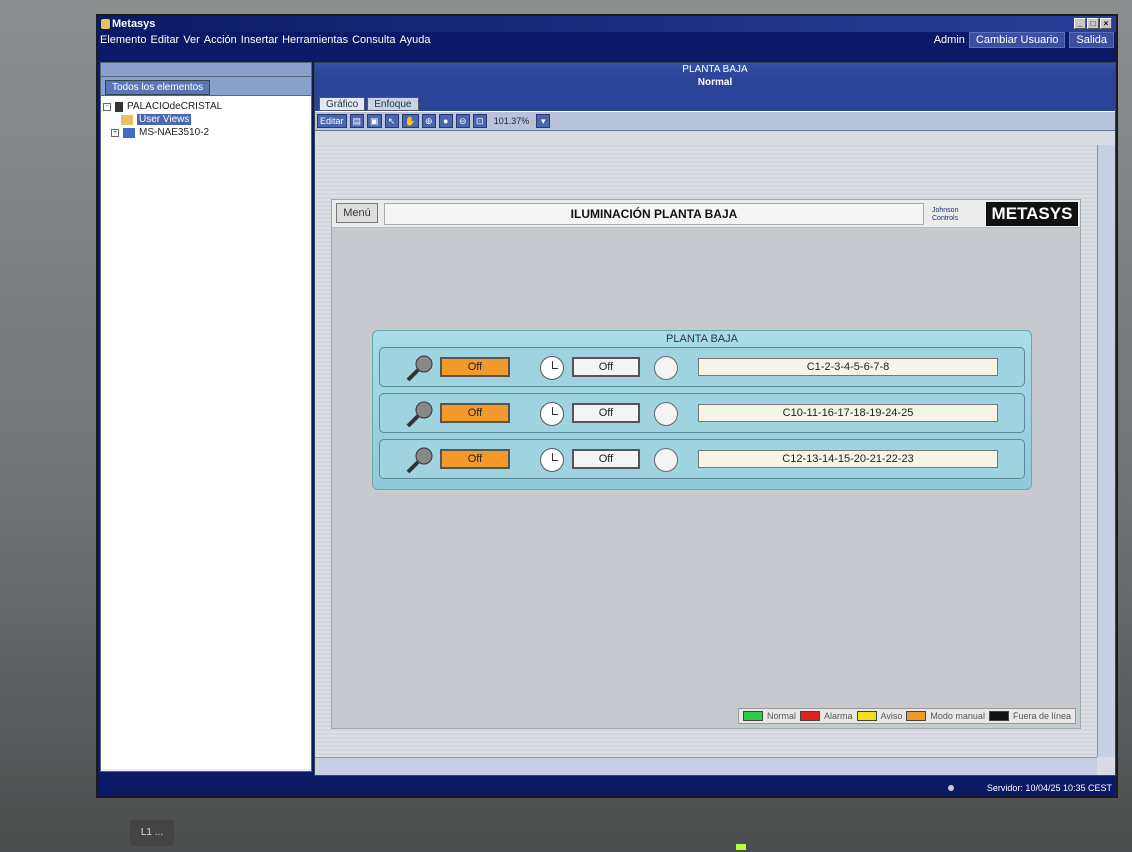 This screenshot has width=1132, height=852. I want to click on window-title: Metasys, so click(134, 24).